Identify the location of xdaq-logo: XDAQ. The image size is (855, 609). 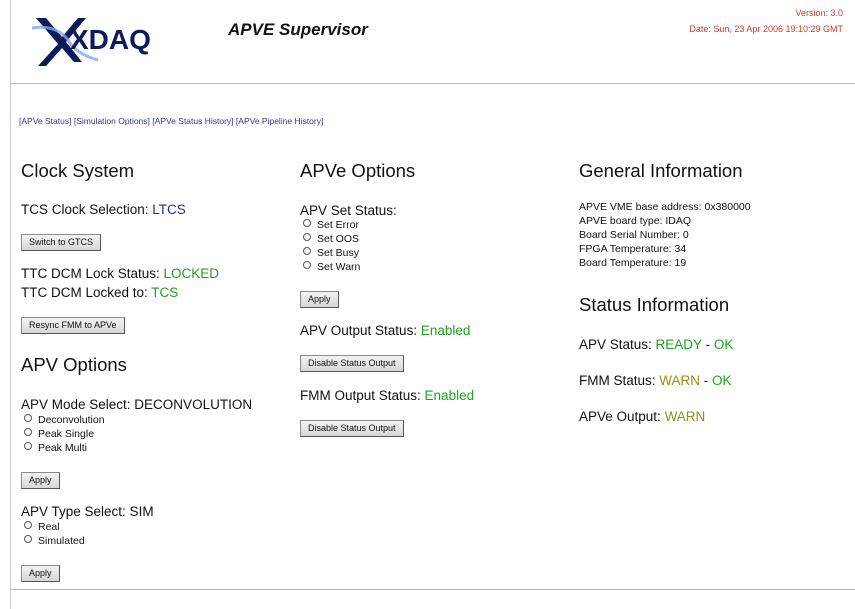
(89, 40).